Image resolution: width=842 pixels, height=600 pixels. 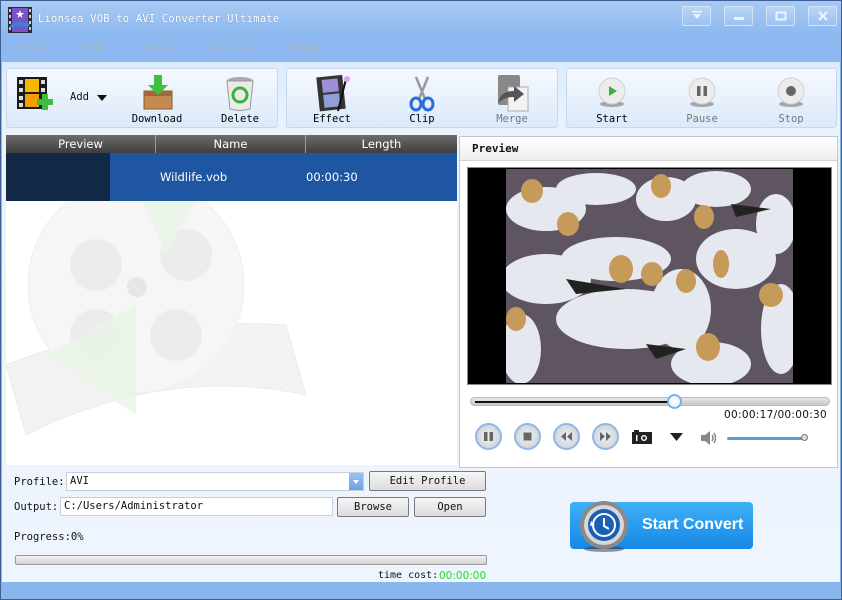 I want to click on skin-menu-button, so click(x=696, y=16).